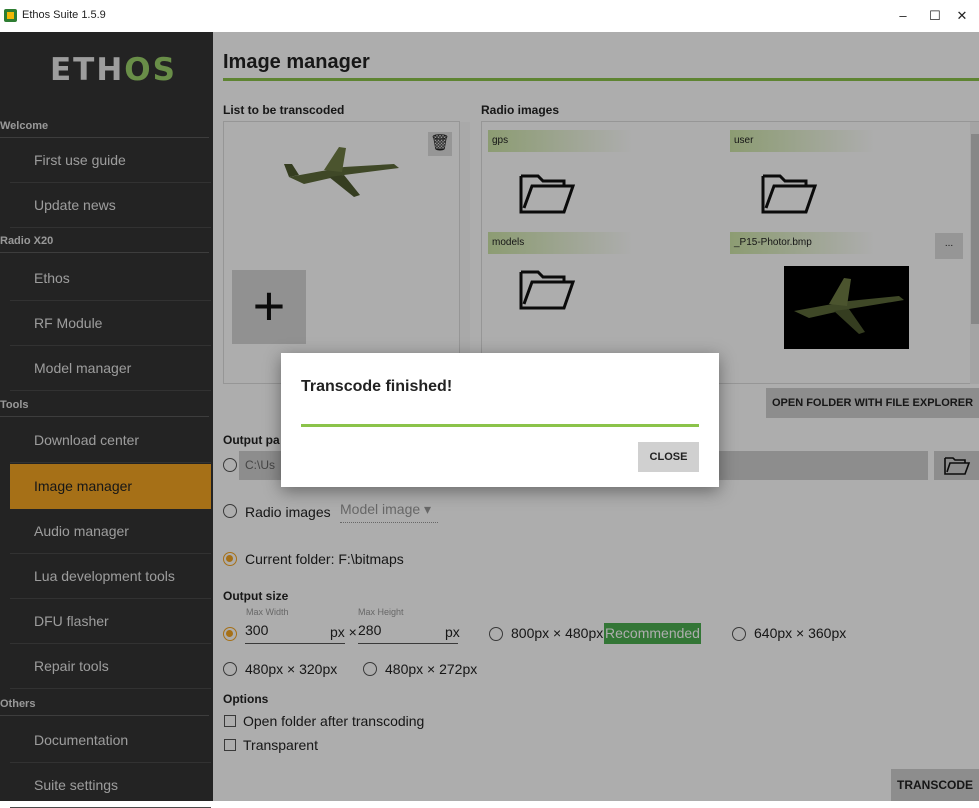 The height and width of the screenshot is (808, 979). What do you see at coordinates (500, 420) in the screenshot?
I see `transcode-dialog: Transcode finished! CLOSE` at bounding box center [500, 420].